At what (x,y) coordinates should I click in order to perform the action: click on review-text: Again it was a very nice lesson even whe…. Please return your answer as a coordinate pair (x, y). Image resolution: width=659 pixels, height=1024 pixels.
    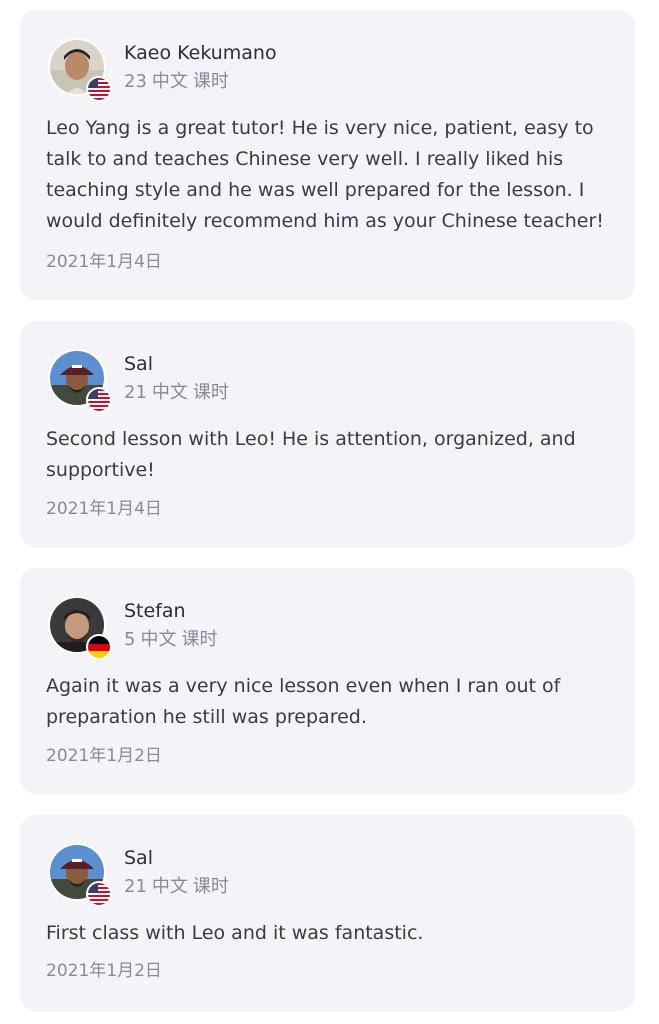
    Looking at the image, I should click on (303, 701).